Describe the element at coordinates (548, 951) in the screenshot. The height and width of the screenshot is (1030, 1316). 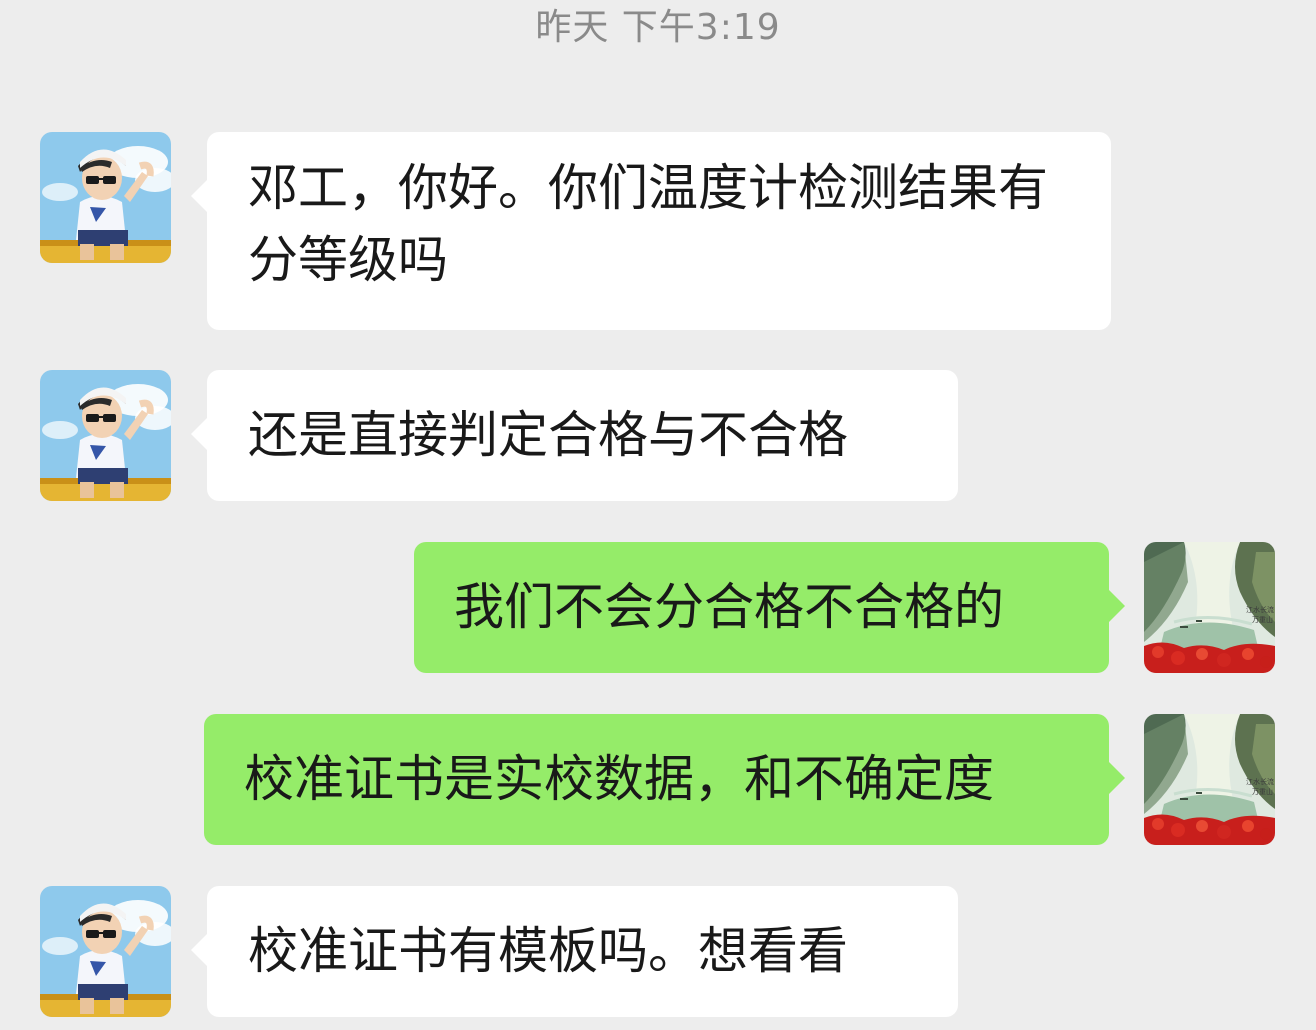
I see `message-text: 校准证书有模板吗。想看看` at that location.